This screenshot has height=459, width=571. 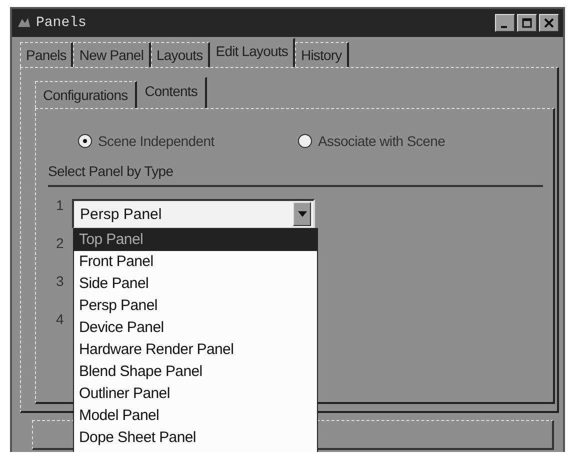 I want to click on row-number: 4, so click(x=60, y=319).